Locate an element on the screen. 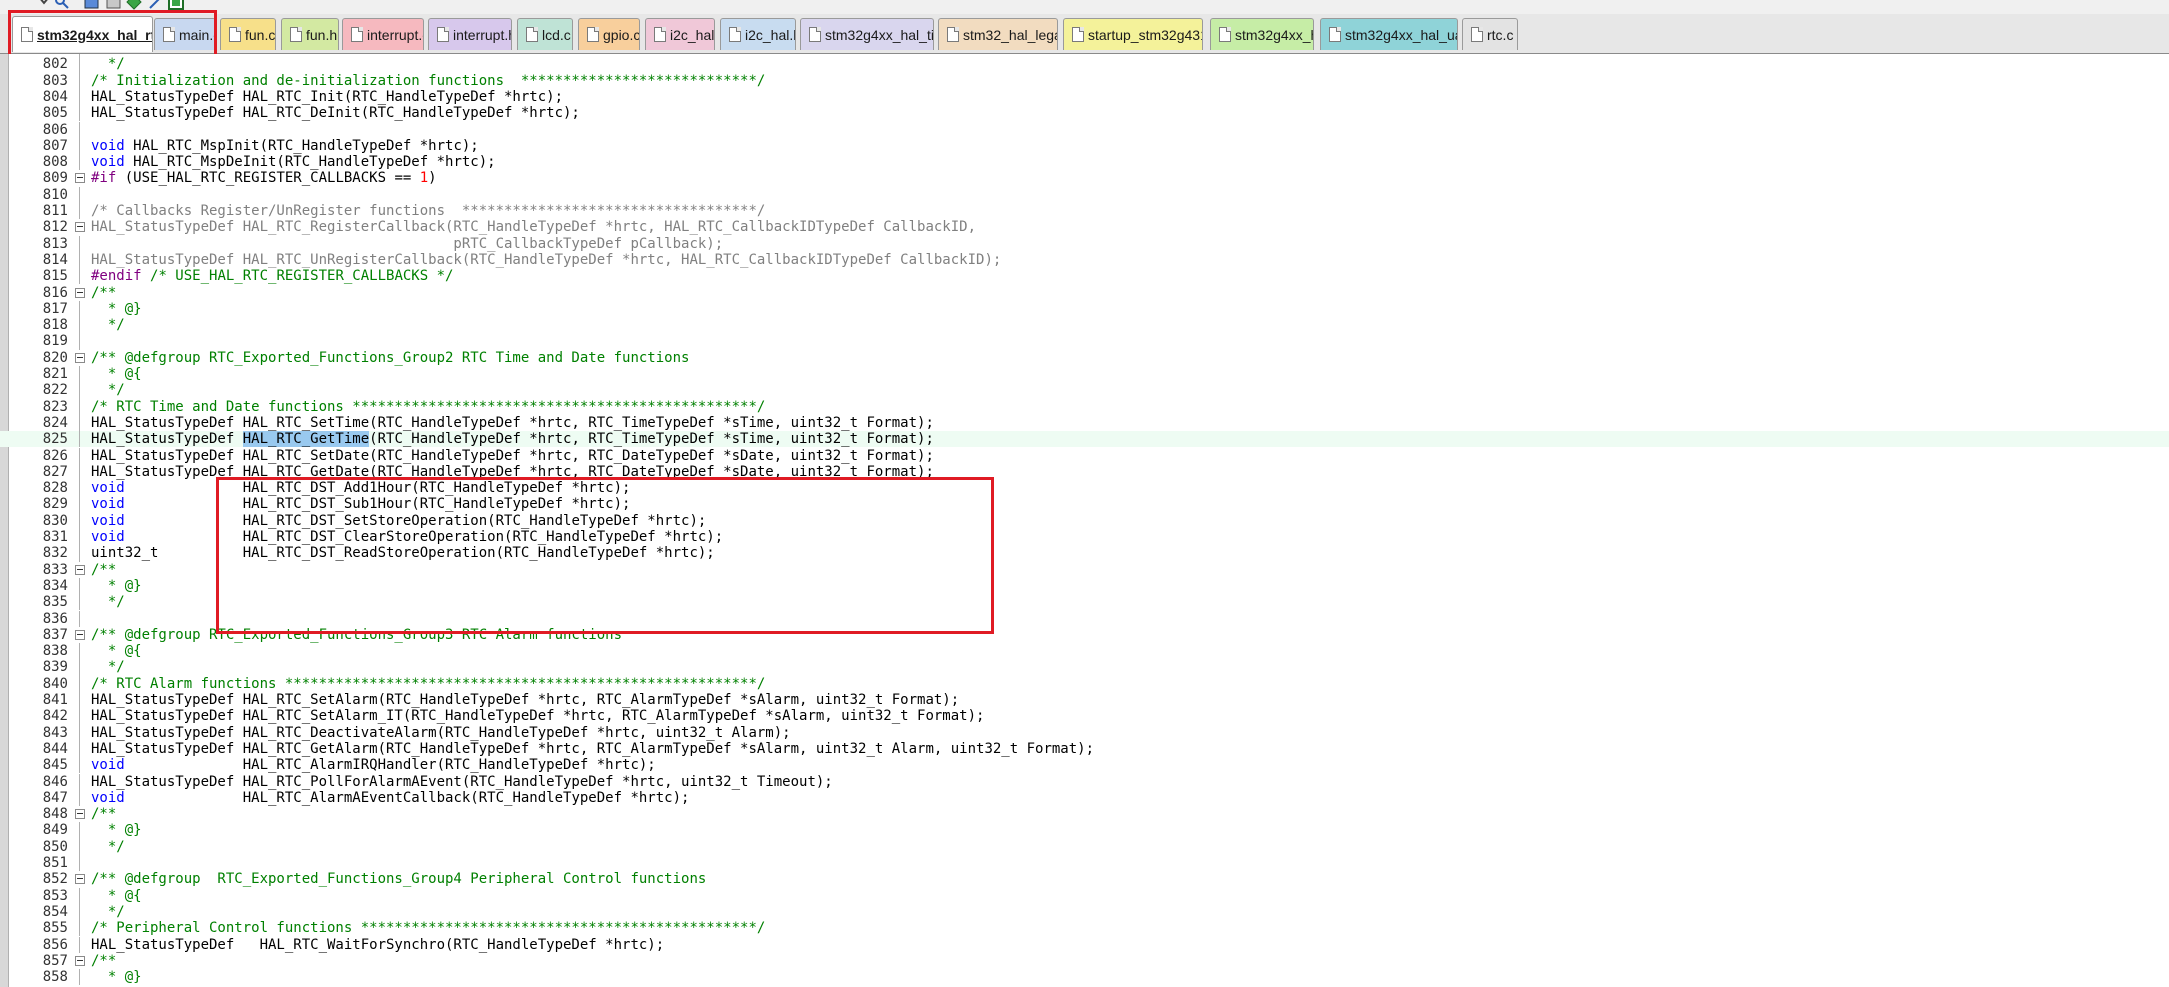  tab-lcd-c: lcd.c is located at coordinates (545, 34).